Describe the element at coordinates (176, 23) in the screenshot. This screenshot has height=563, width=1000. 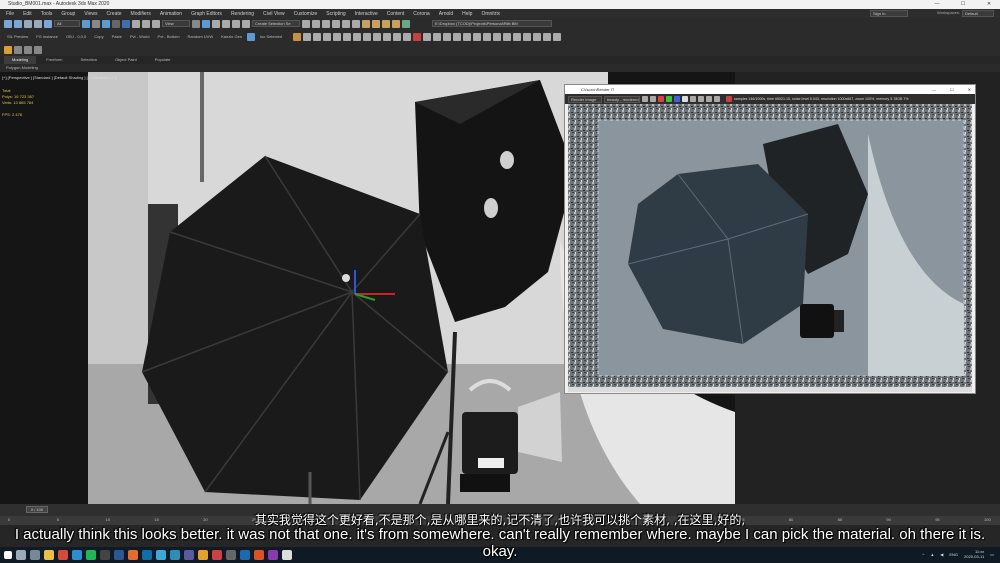
I see `reference-coordinate-dropdown: View` at that location.